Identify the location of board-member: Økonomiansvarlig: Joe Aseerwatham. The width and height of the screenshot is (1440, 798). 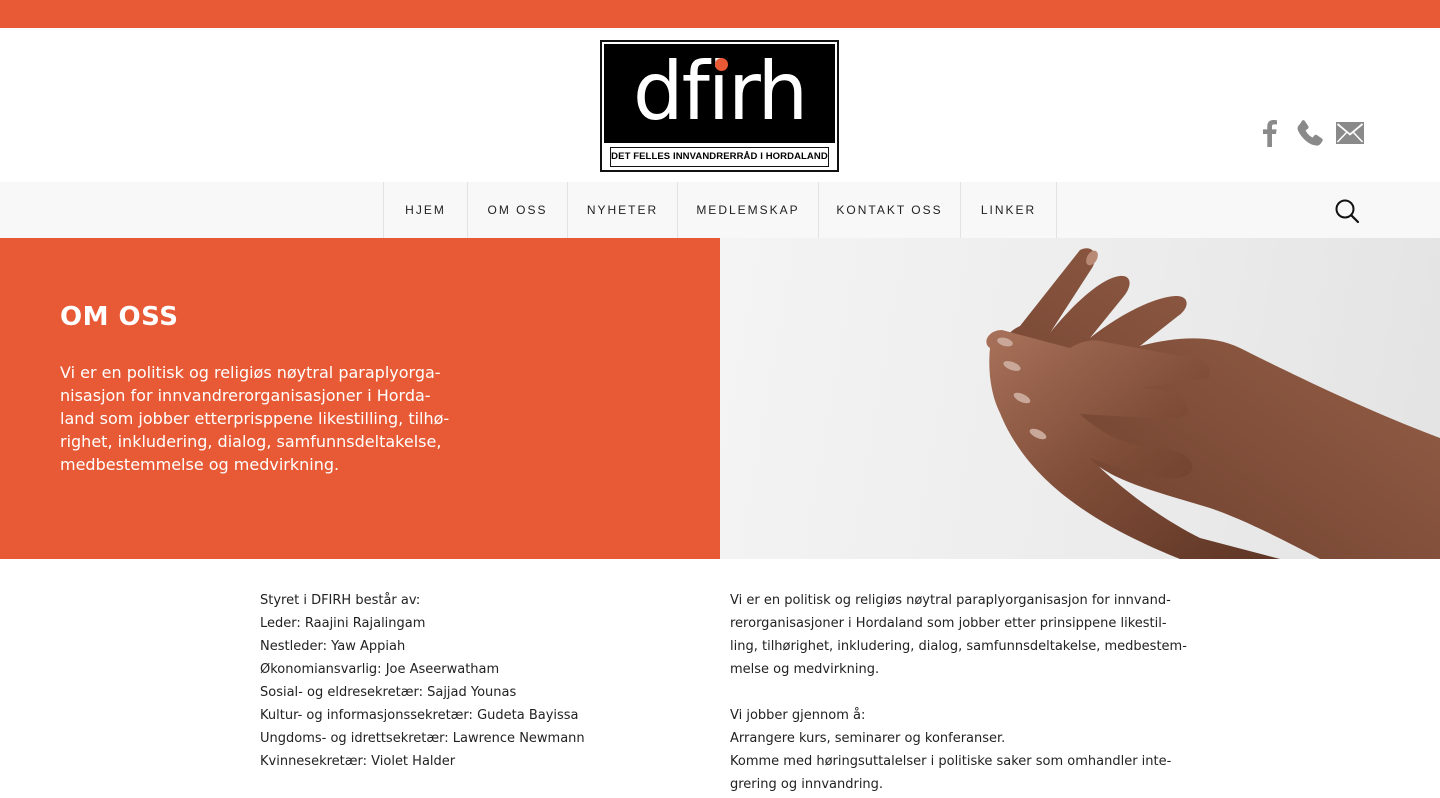
(380, 669).